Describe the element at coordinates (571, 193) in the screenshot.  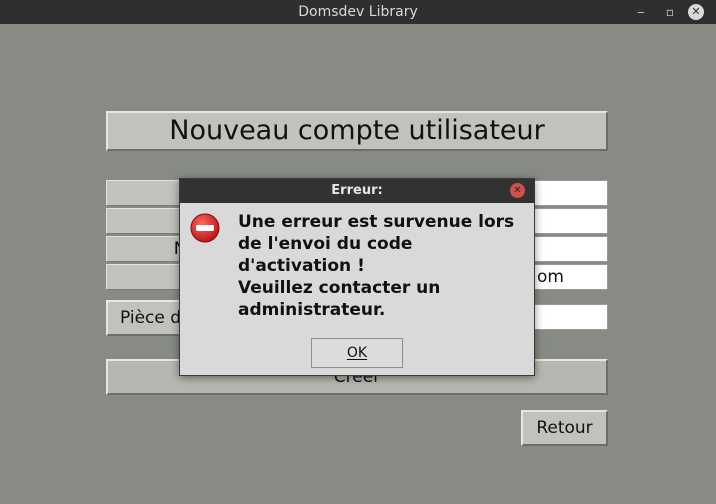
I see `prenom-field` at that location.